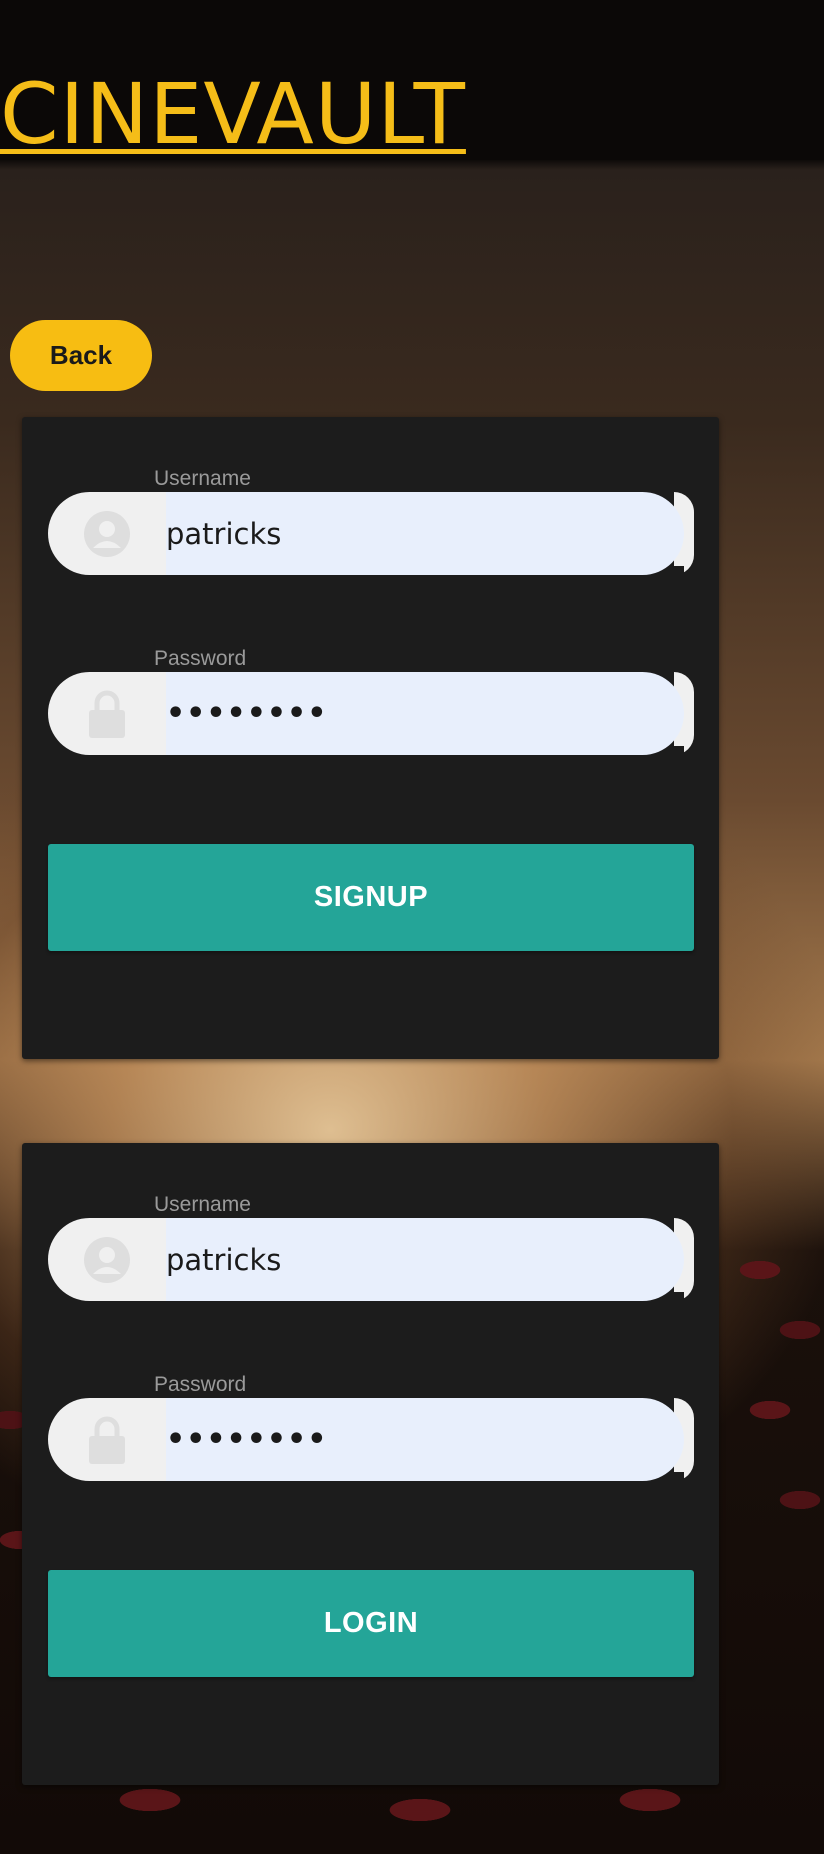 This screenshot has height=1854, width=824. What do you see at coordinates (371, 1623) in the screenshot?
I see `login-button: LOGIN` at bounding box center [371, 1623].